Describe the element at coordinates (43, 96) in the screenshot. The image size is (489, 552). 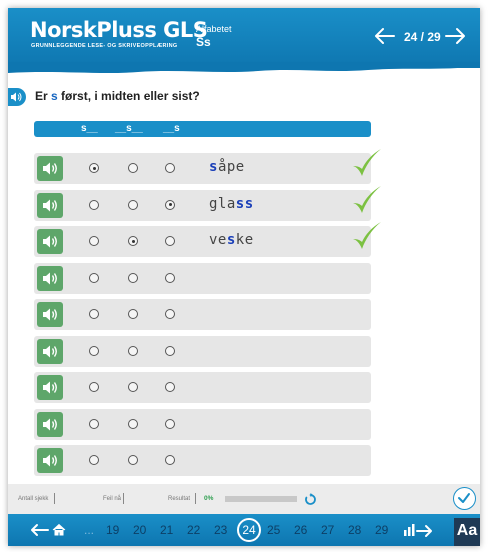
I see `question-prefix: Er` at that location.